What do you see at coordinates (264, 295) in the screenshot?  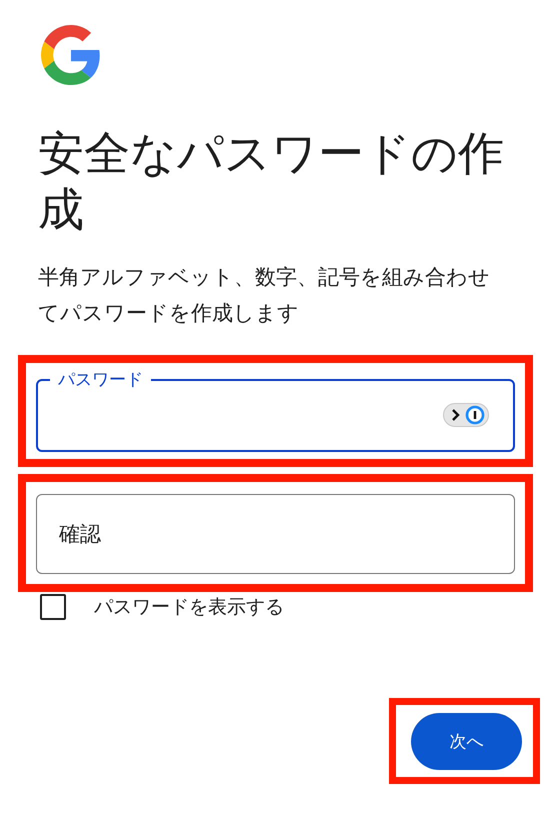 I see `description-text: 半角アルファベット、数字、記号を組み合わせてパスワードを作成します` at bounding box center [264, 295].